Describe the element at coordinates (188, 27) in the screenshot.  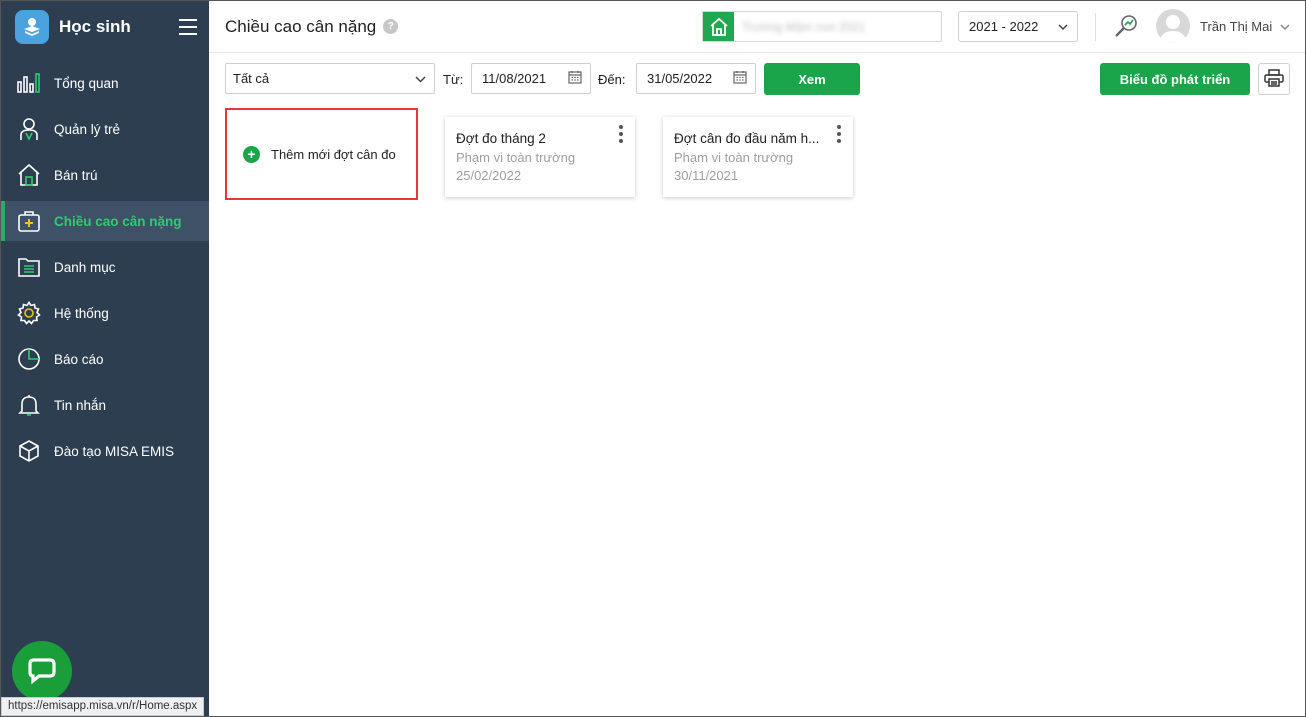
I see `menu-toggle-icon` at that location.